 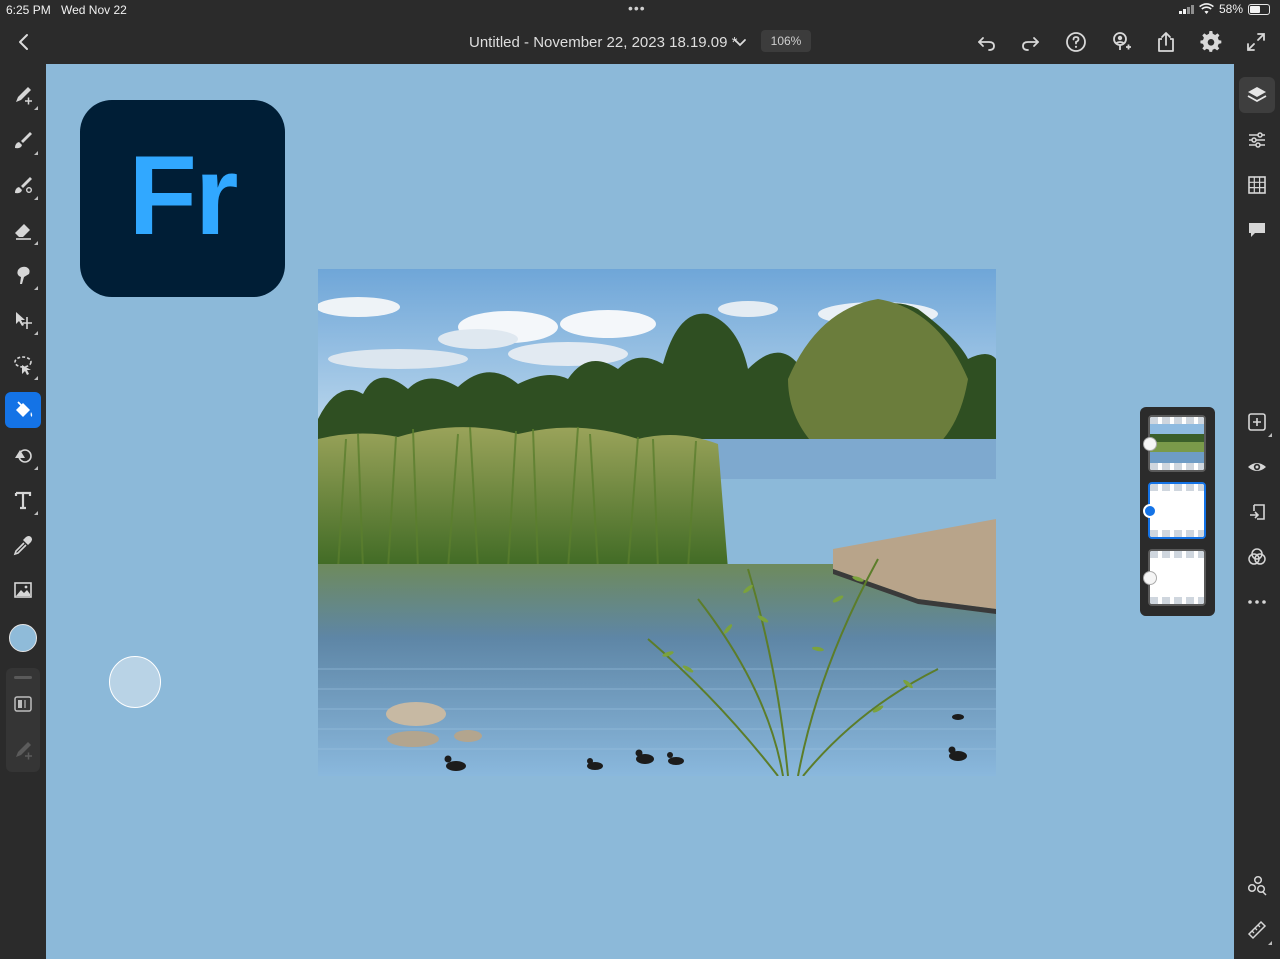 I want to click on current-color-swatch, so click(x=23, y=638).